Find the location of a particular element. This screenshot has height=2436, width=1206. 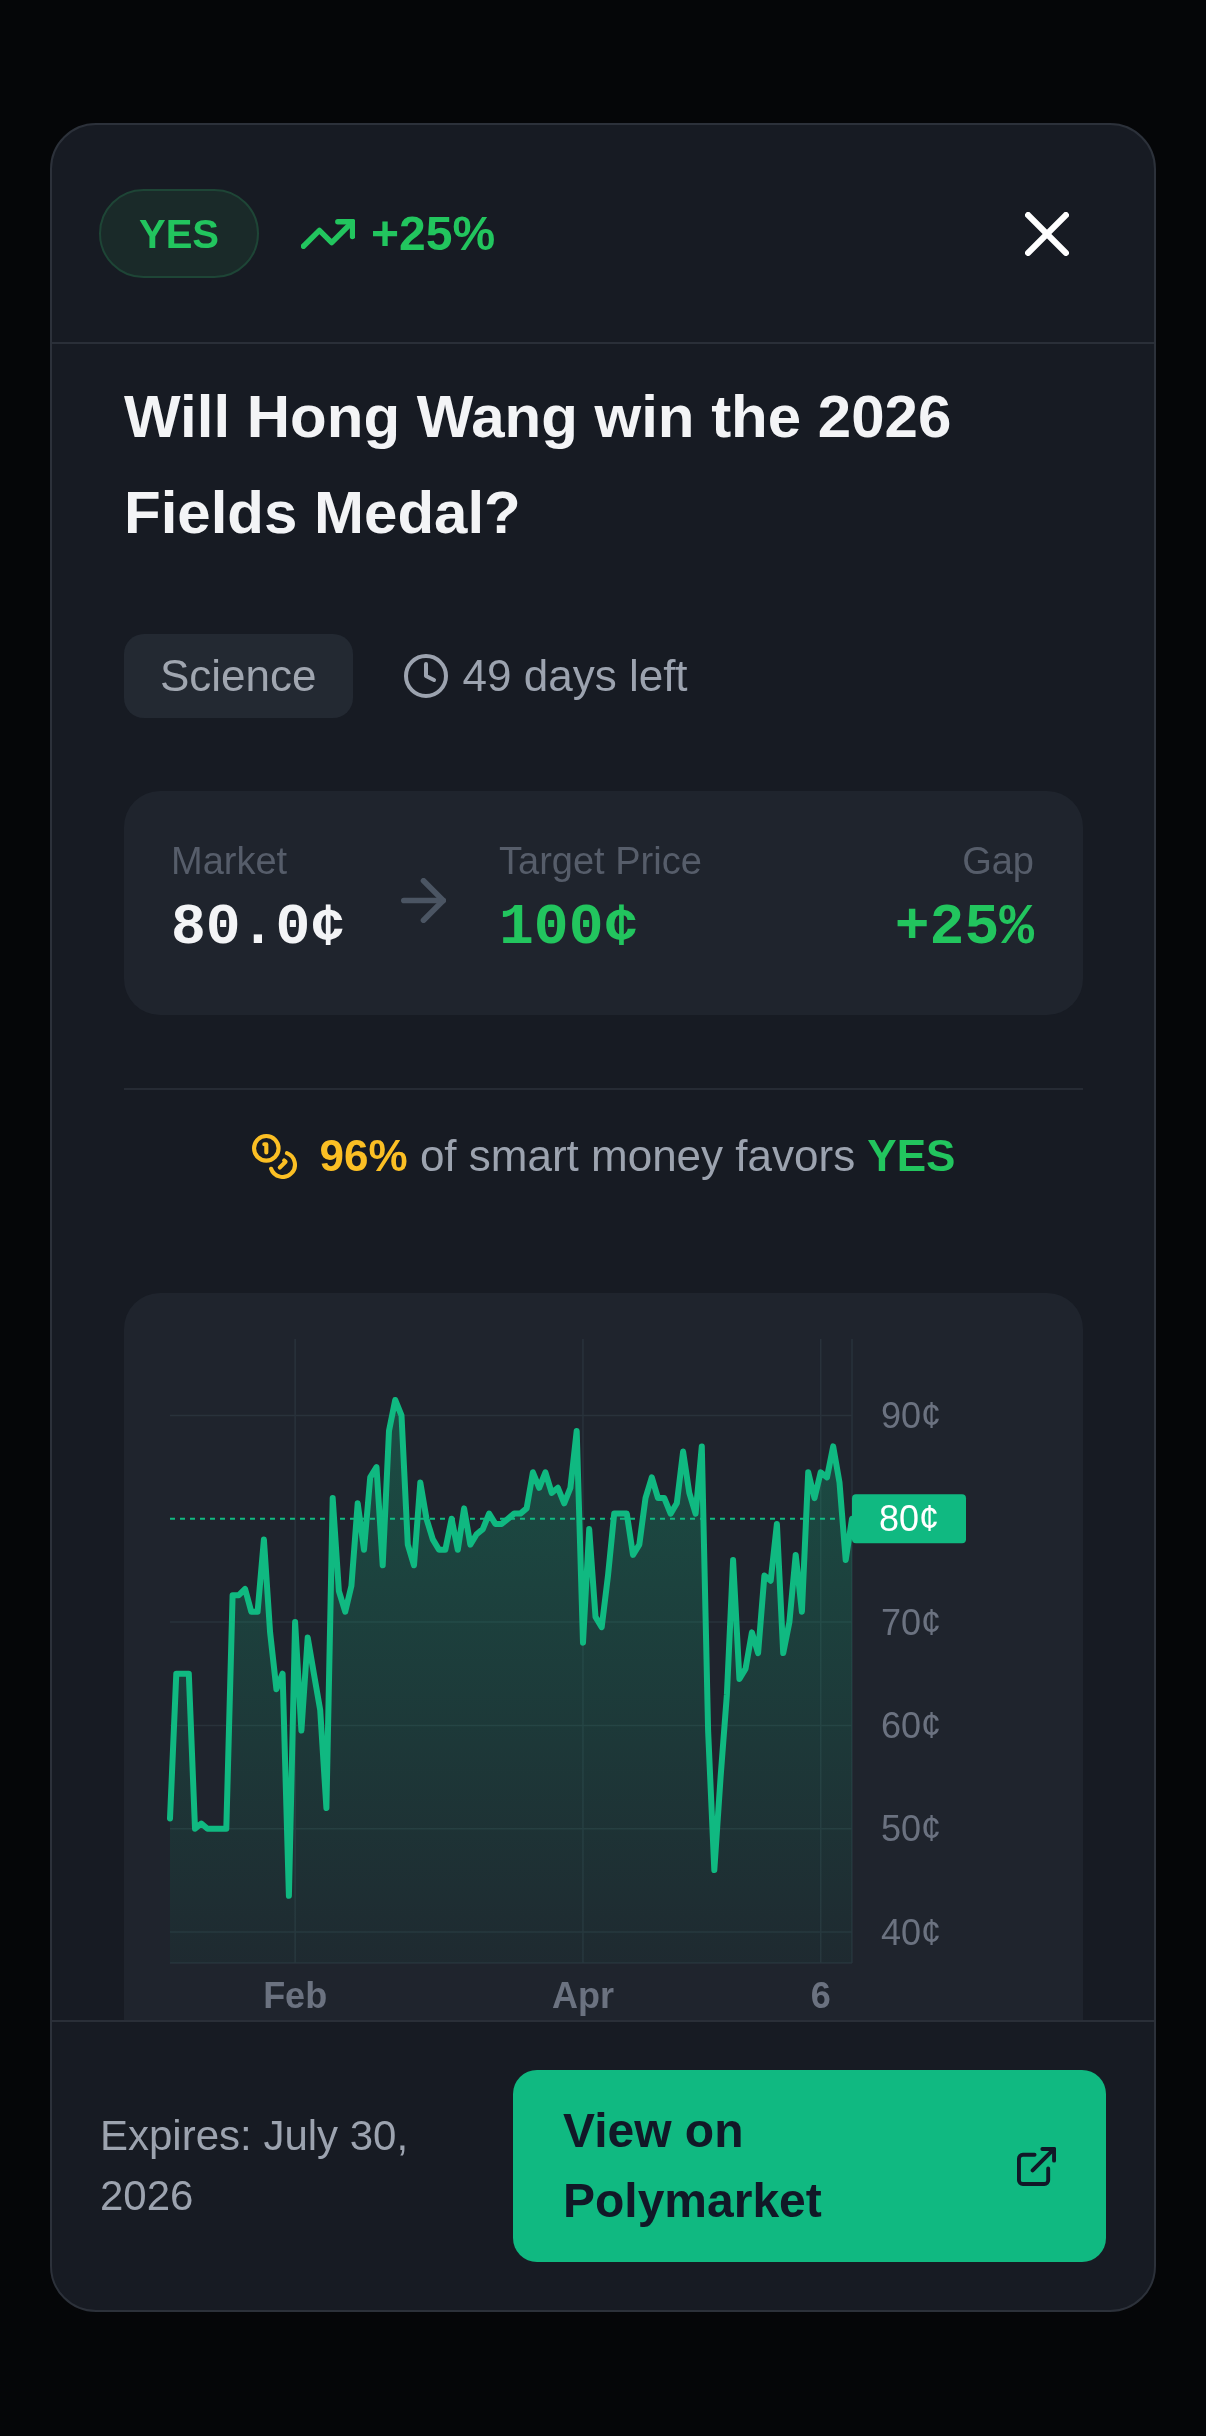

stat-label: Gap is located at coordinates (998, 861).